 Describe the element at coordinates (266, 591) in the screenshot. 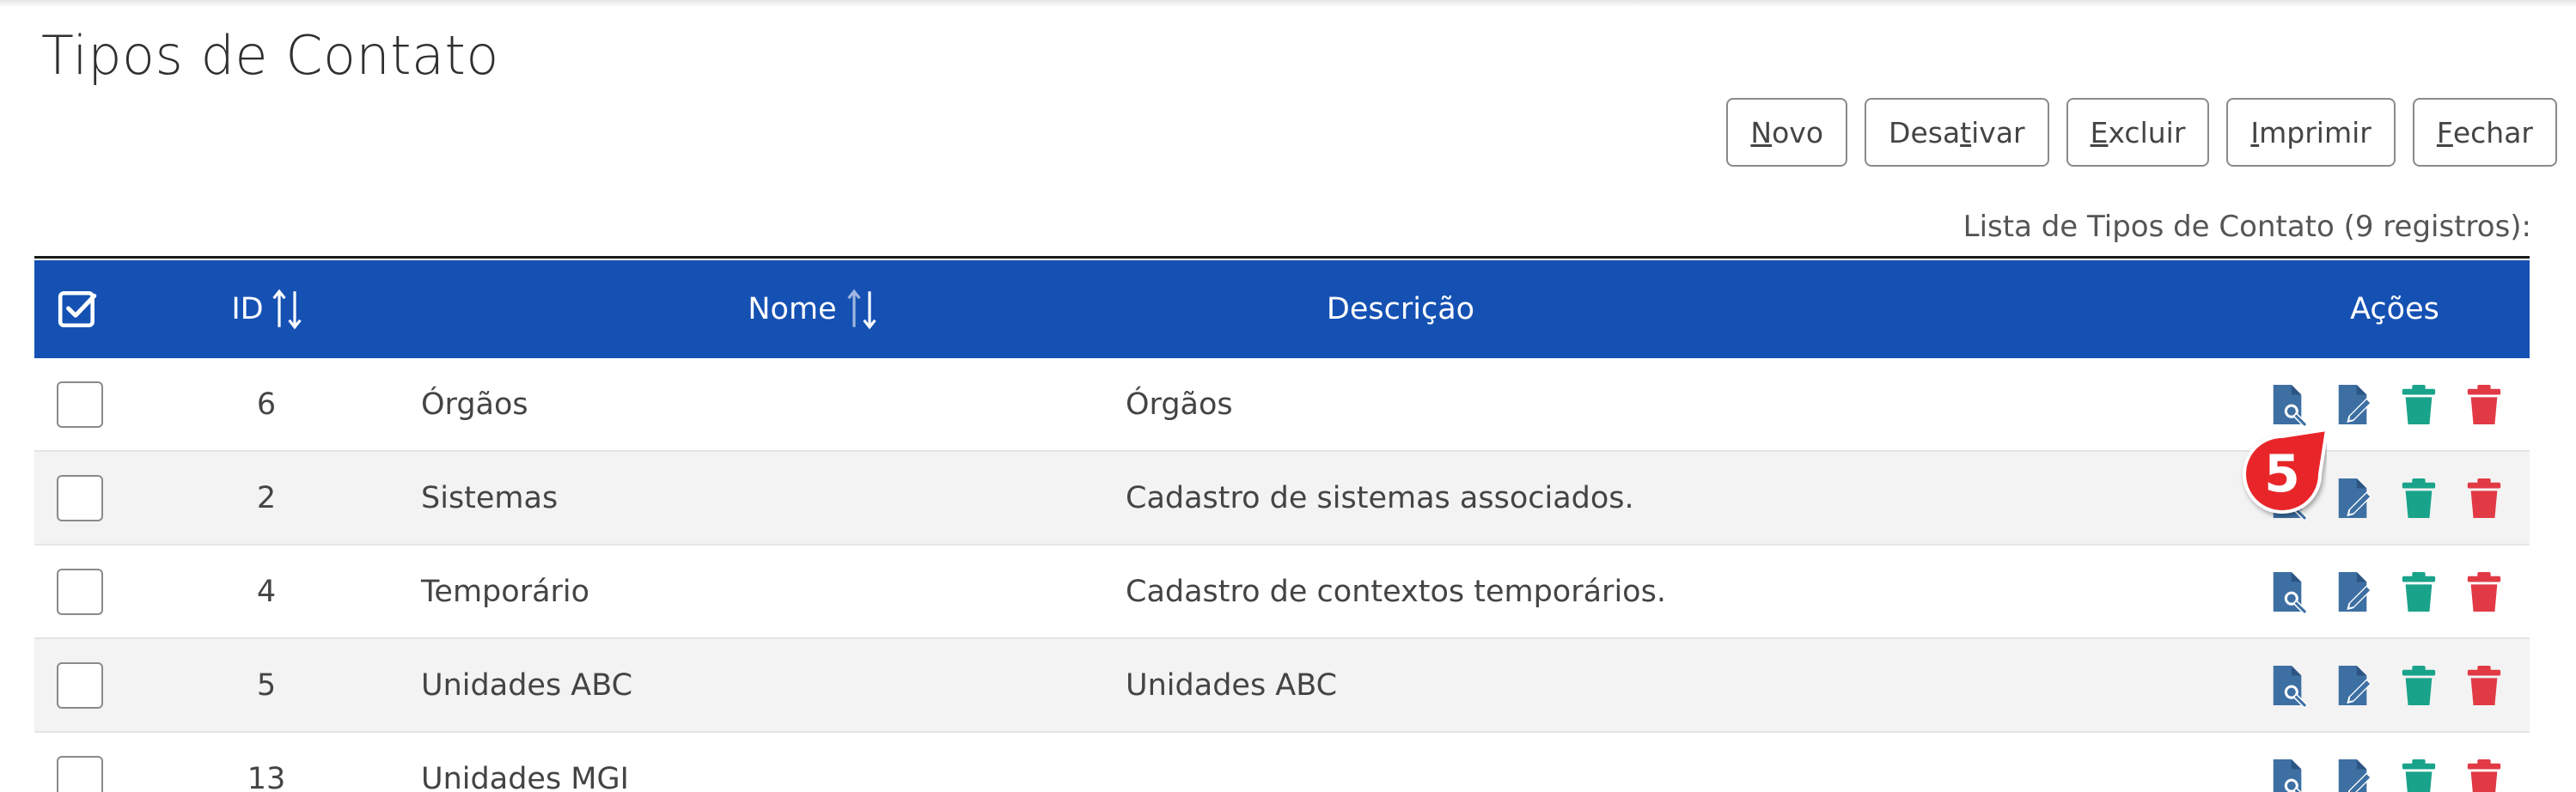

I see `cell-id: 4` at that location.